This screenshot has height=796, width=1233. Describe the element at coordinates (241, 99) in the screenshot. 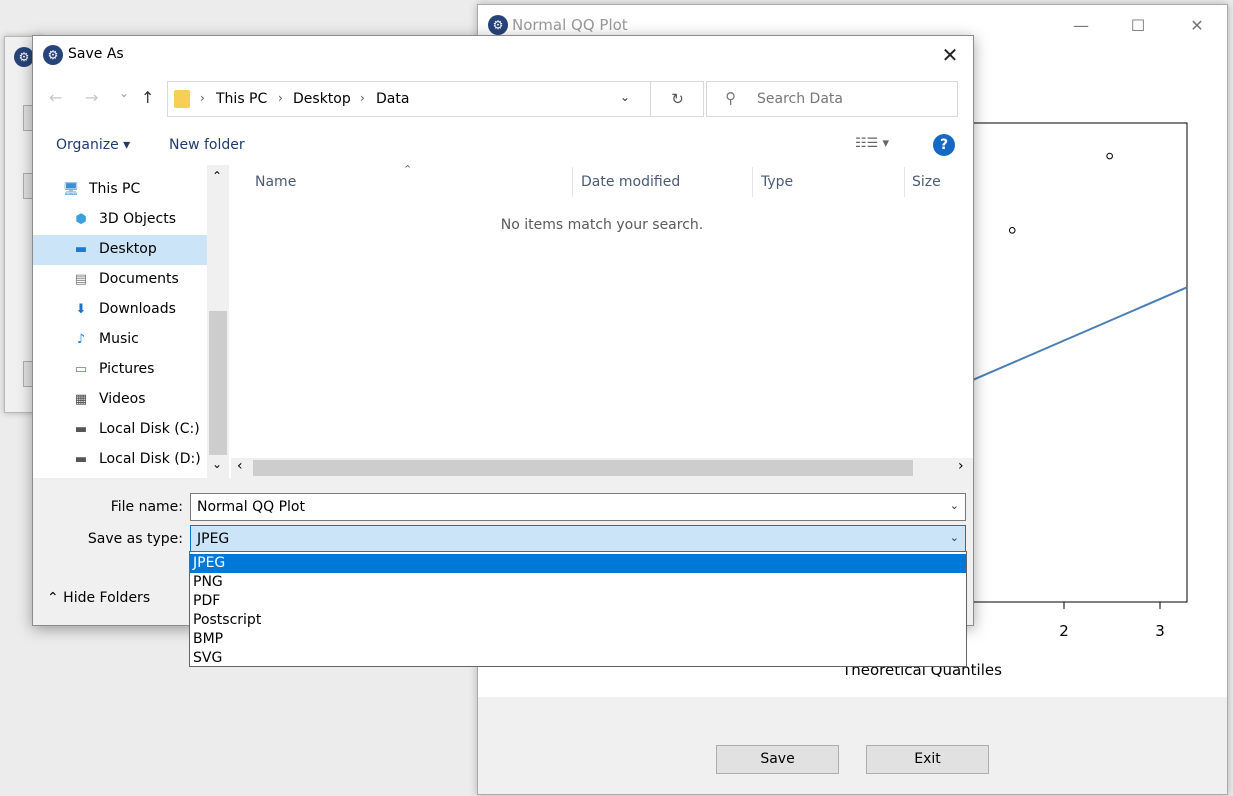

I see `breadcrumb-this-pc: This PC` at that location.